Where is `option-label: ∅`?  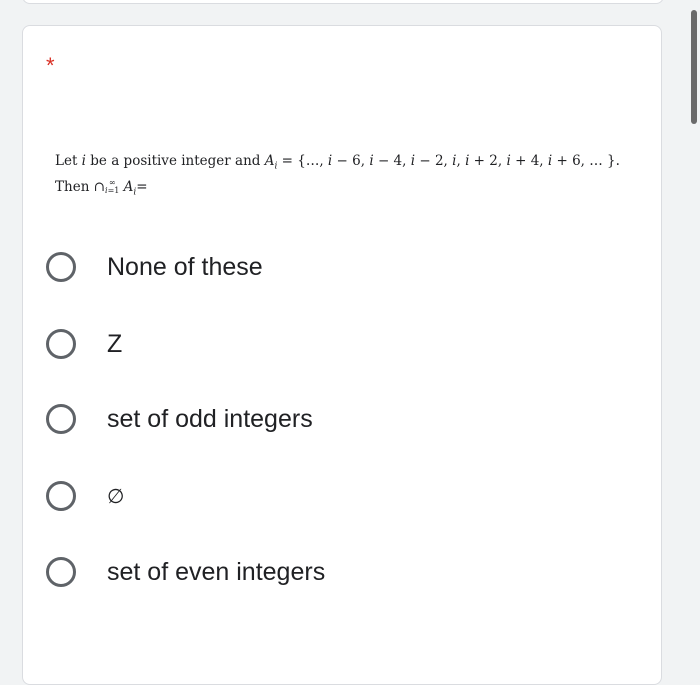
option-label: ∅ is located at coordinates (116, 496).